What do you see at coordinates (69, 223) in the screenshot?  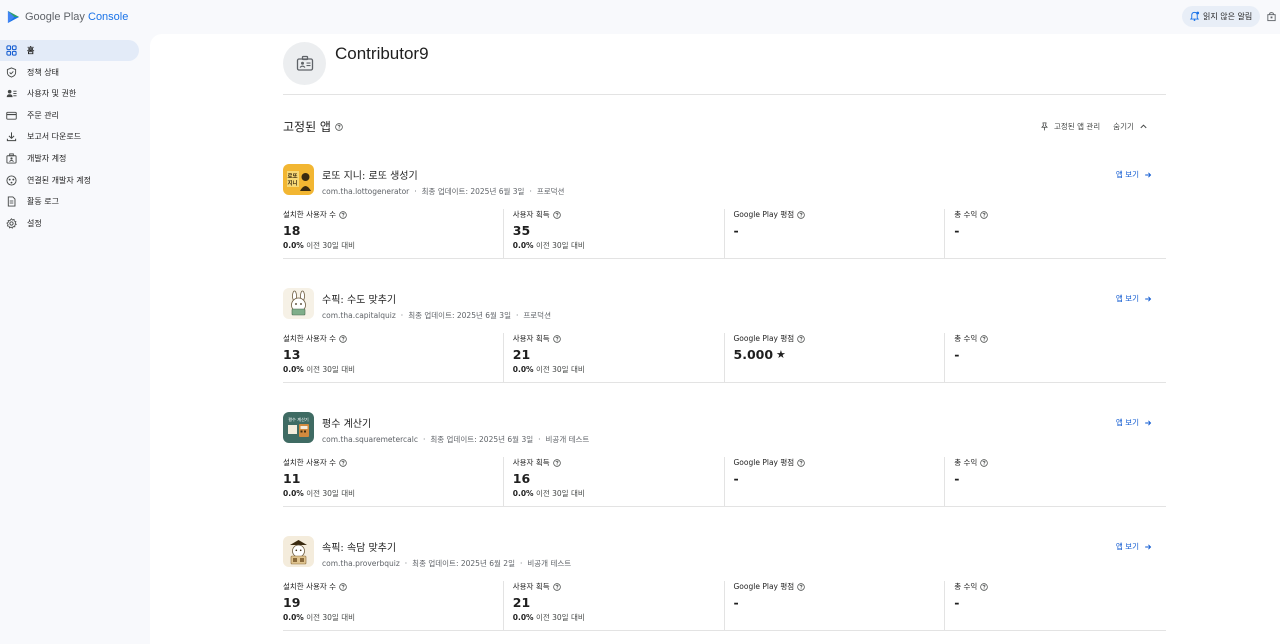 I see `sidebar-item-settings: 설정` at bounding box center [69, 223].